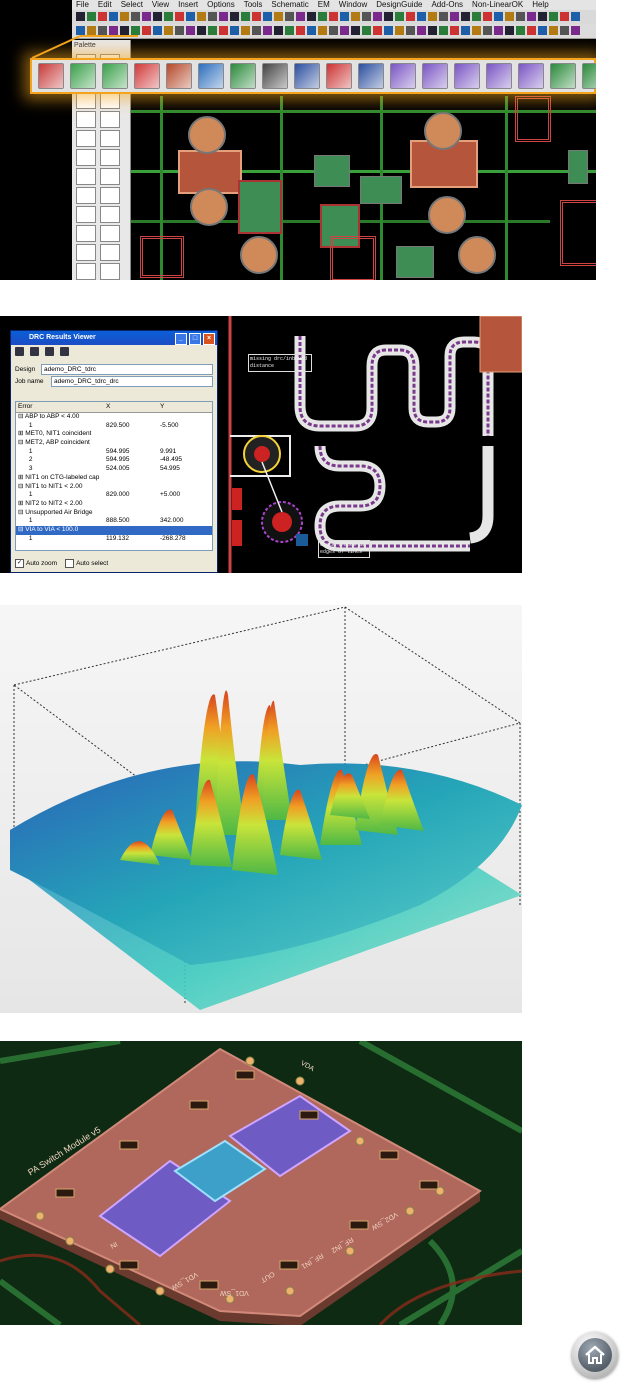  I want to click on table-row: ⊞ NIT1 on CTG-labeled cap, so click(114, 478).